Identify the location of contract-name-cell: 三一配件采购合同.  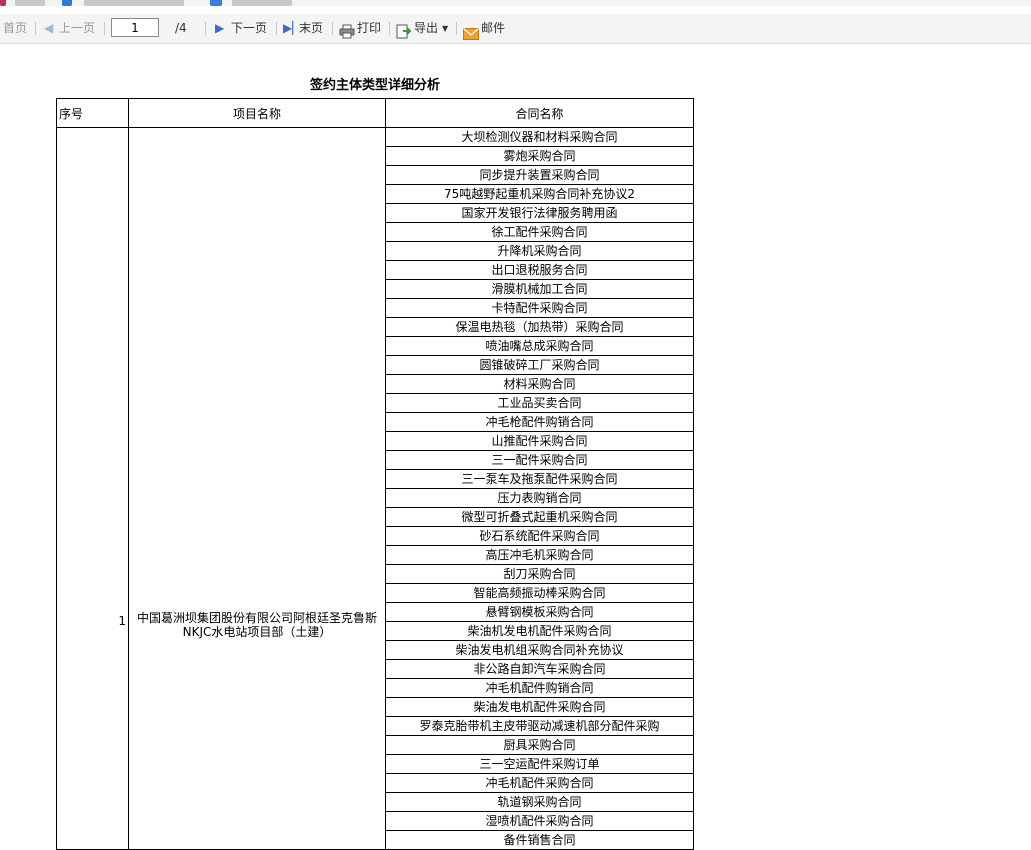
(539, 460).